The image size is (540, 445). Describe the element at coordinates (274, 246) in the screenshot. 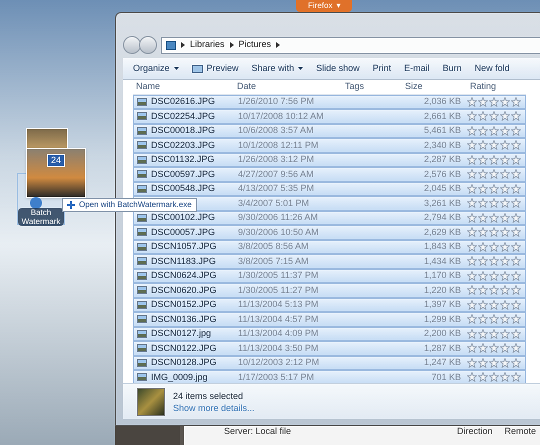

I see `file-date: 3/8/2005 8:56 AM` at that location.